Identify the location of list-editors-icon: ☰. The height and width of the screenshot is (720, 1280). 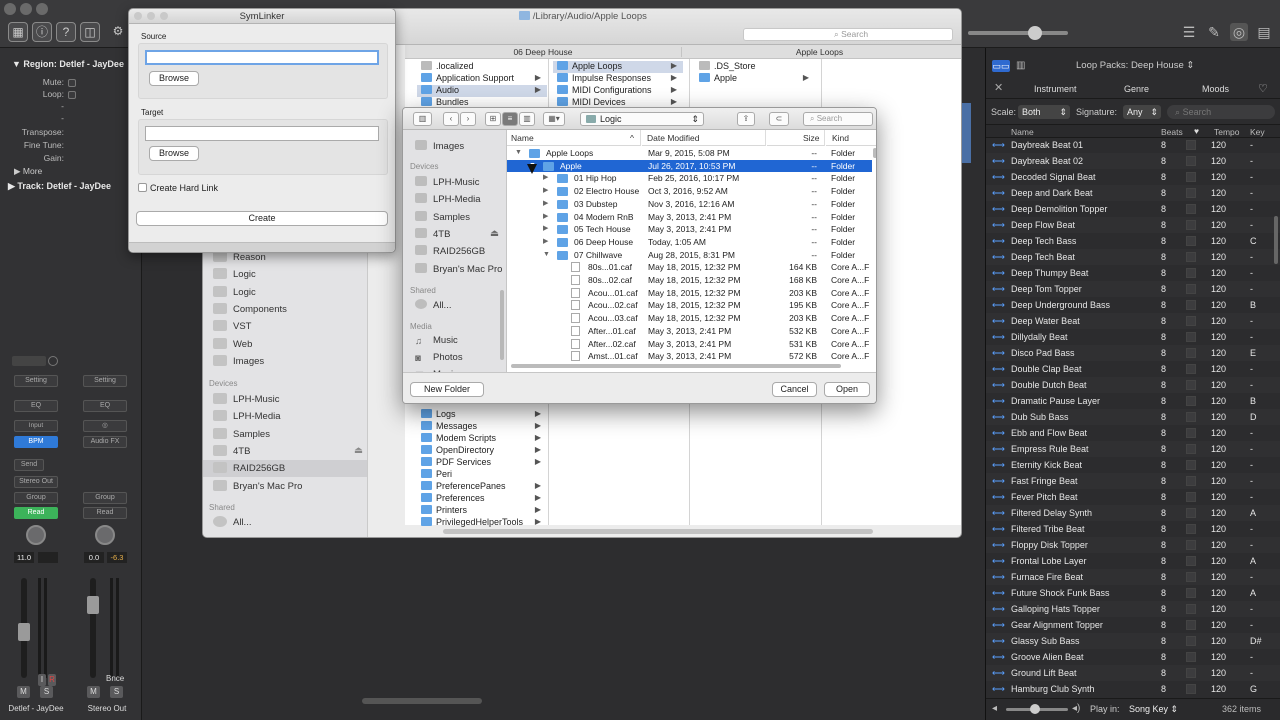
(1189, 32).